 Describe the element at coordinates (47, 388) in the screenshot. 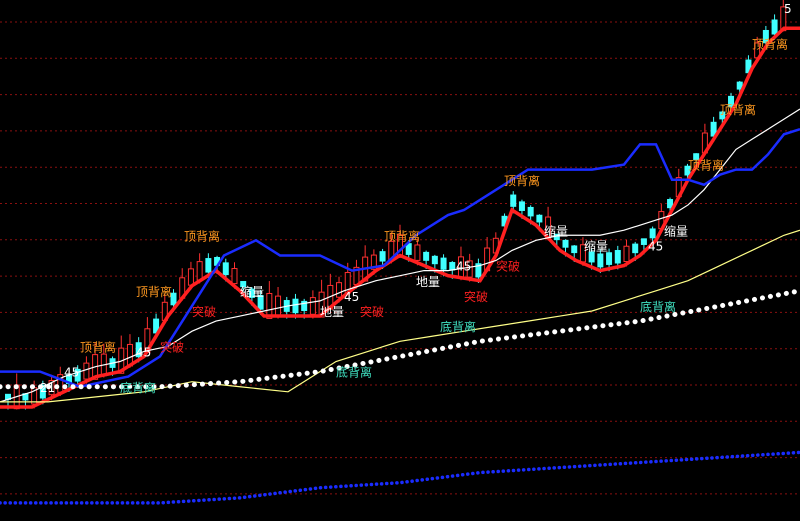

I see `annotation-label: 21` at that location.